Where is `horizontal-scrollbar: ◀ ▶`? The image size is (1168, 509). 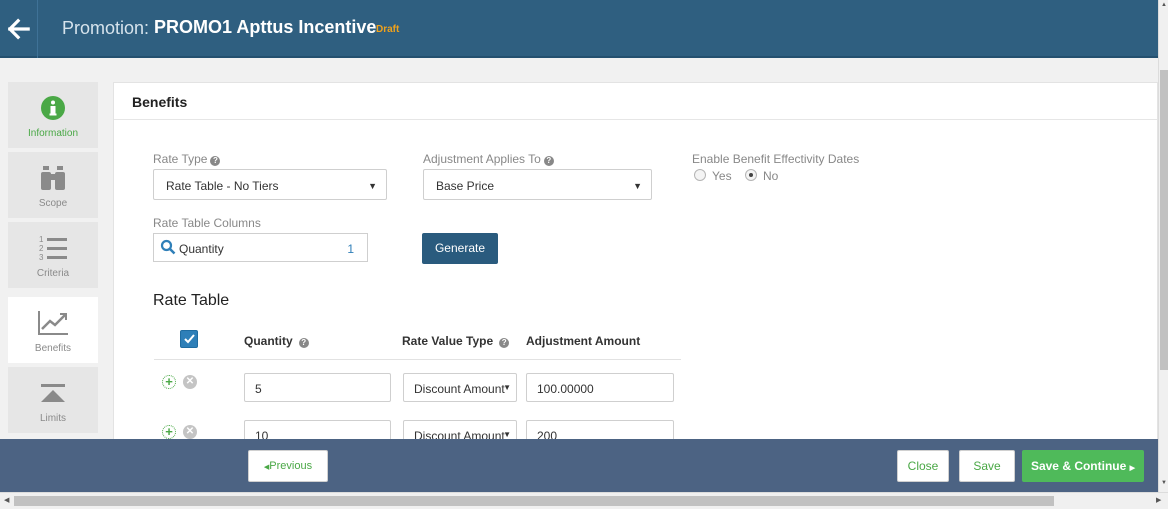 horizontal-scrollbar: ◀ ▶ is located at coordinates (584, 500).